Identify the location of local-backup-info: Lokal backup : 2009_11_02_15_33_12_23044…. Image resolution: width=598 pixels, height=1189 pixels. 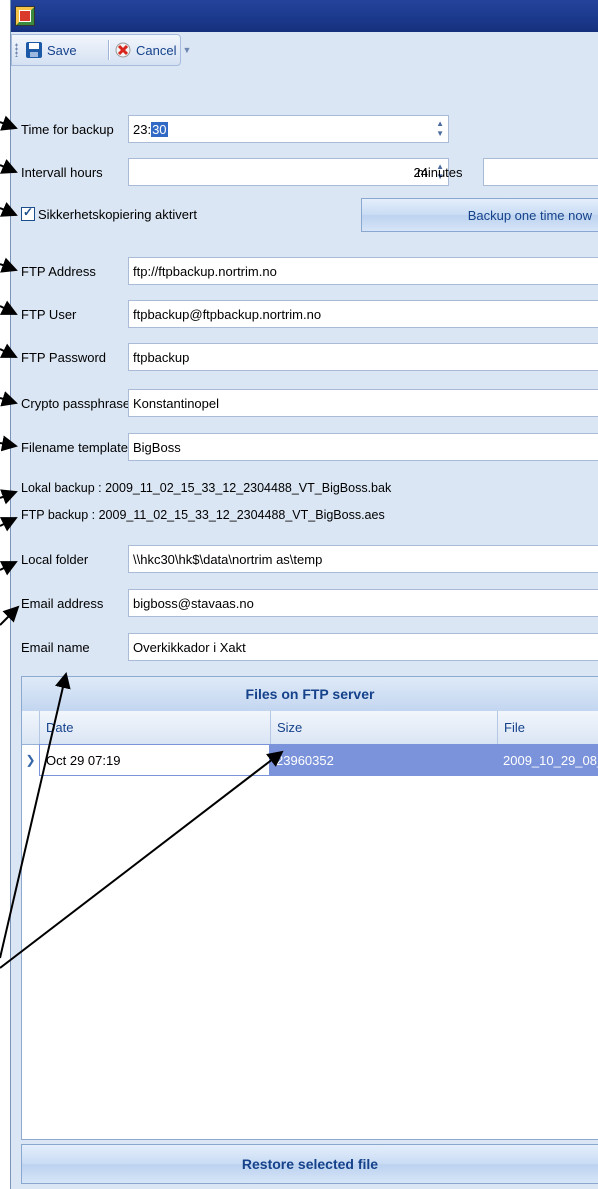
(206, 488).